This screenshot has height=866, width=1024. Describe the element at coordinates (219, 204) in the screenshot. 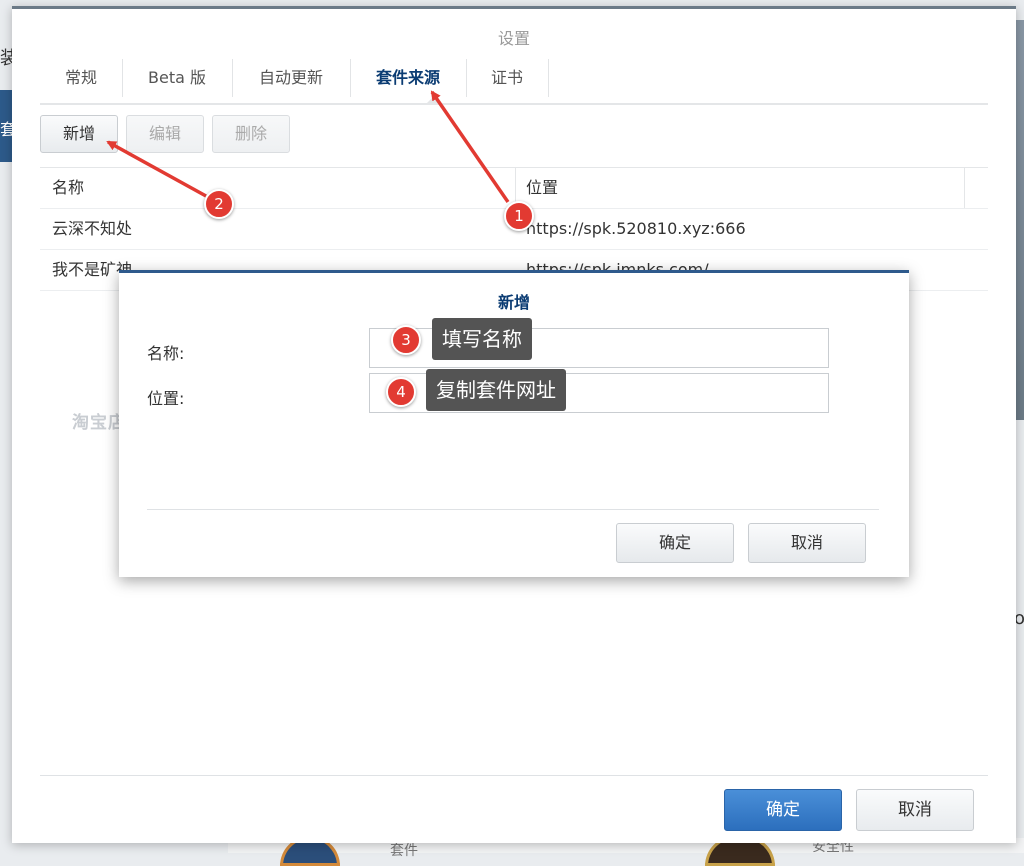

I see `step-badge-2: 2` at that location.